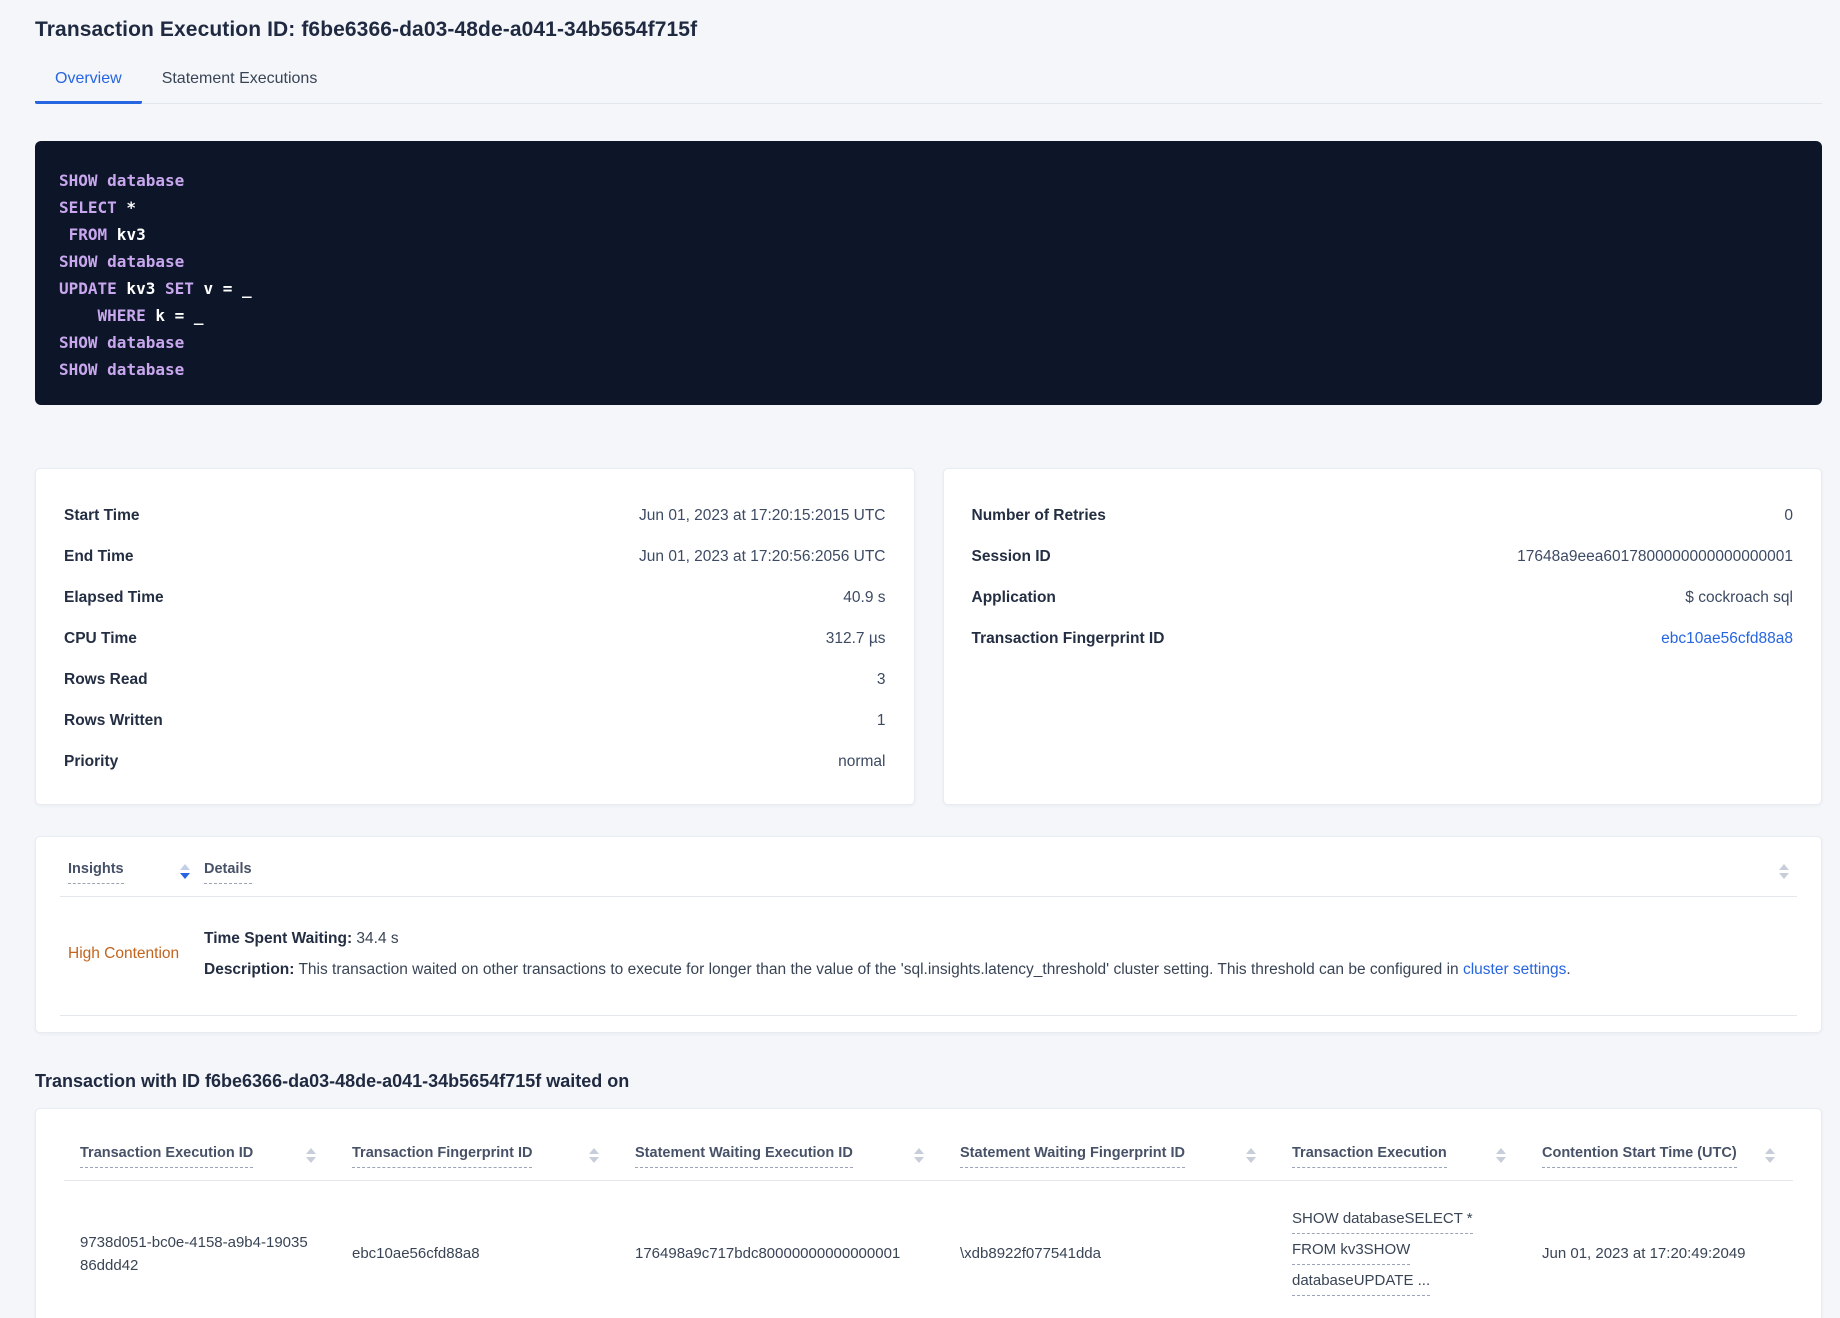 This screenshot has height=1318, width=1840. Describe the element at coordinates (475, 720) in the screenshot. I see `stat-row: Rows Written 1` at that location.